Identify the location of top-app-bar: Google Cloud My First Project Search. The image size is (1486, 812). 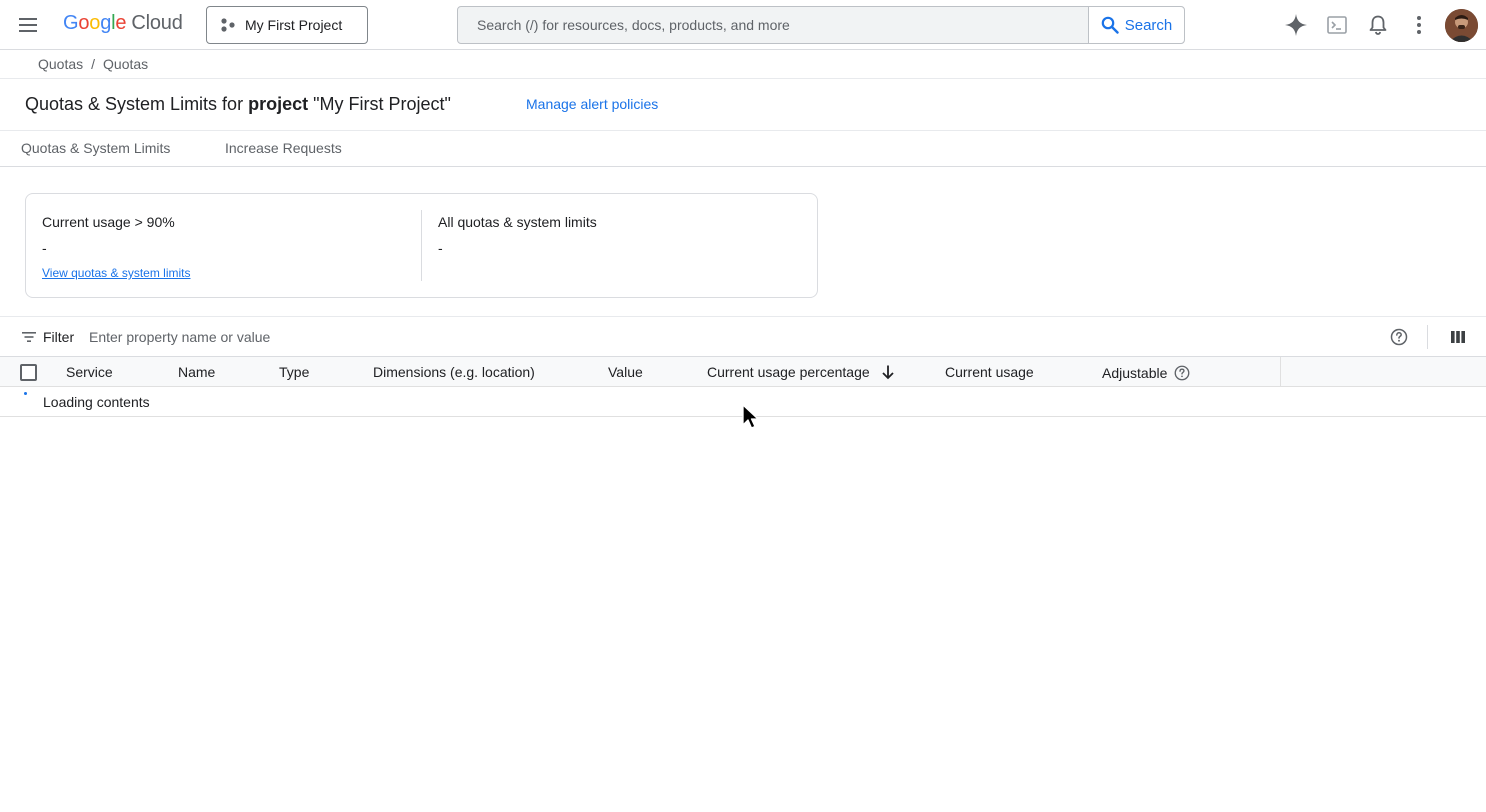
(743, 25).